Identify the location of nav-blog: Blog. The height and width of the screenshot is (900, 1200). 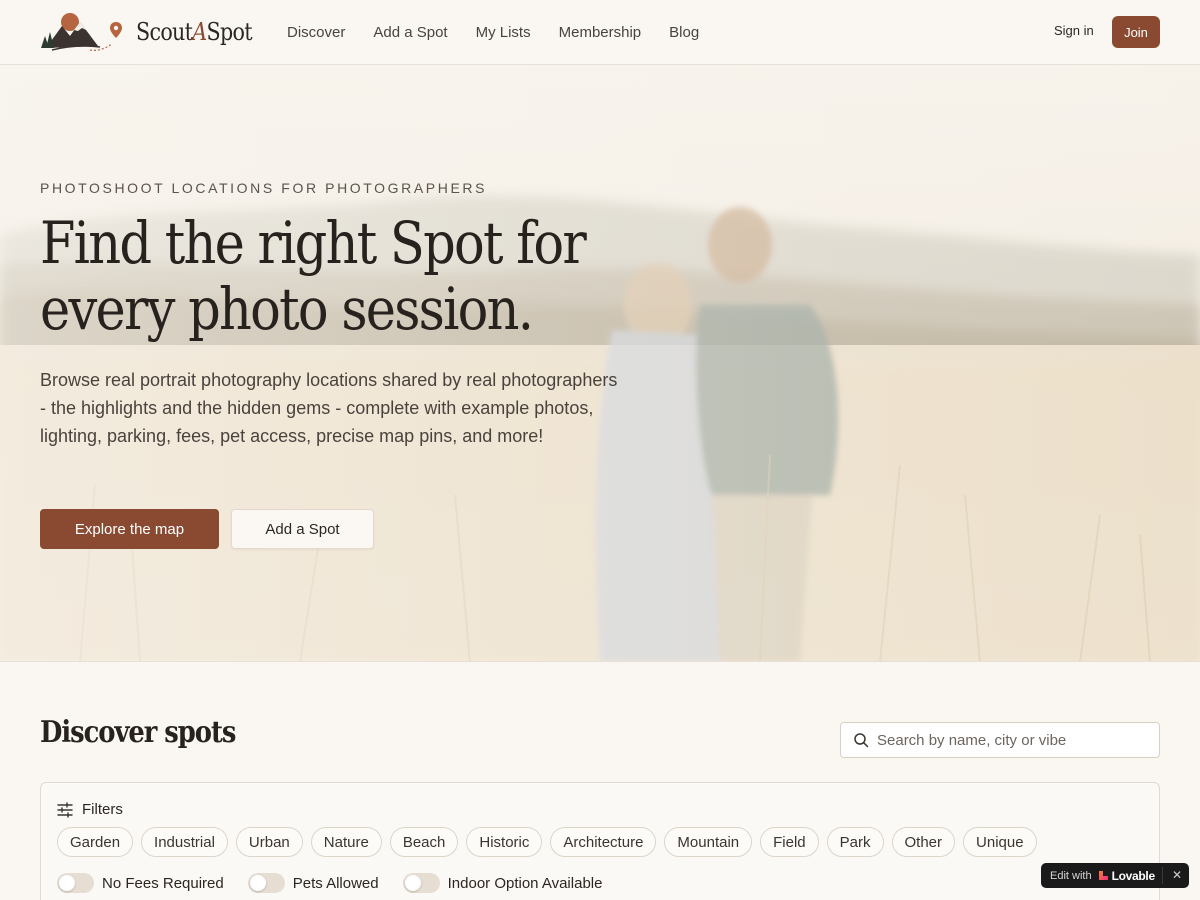
(684, 32).